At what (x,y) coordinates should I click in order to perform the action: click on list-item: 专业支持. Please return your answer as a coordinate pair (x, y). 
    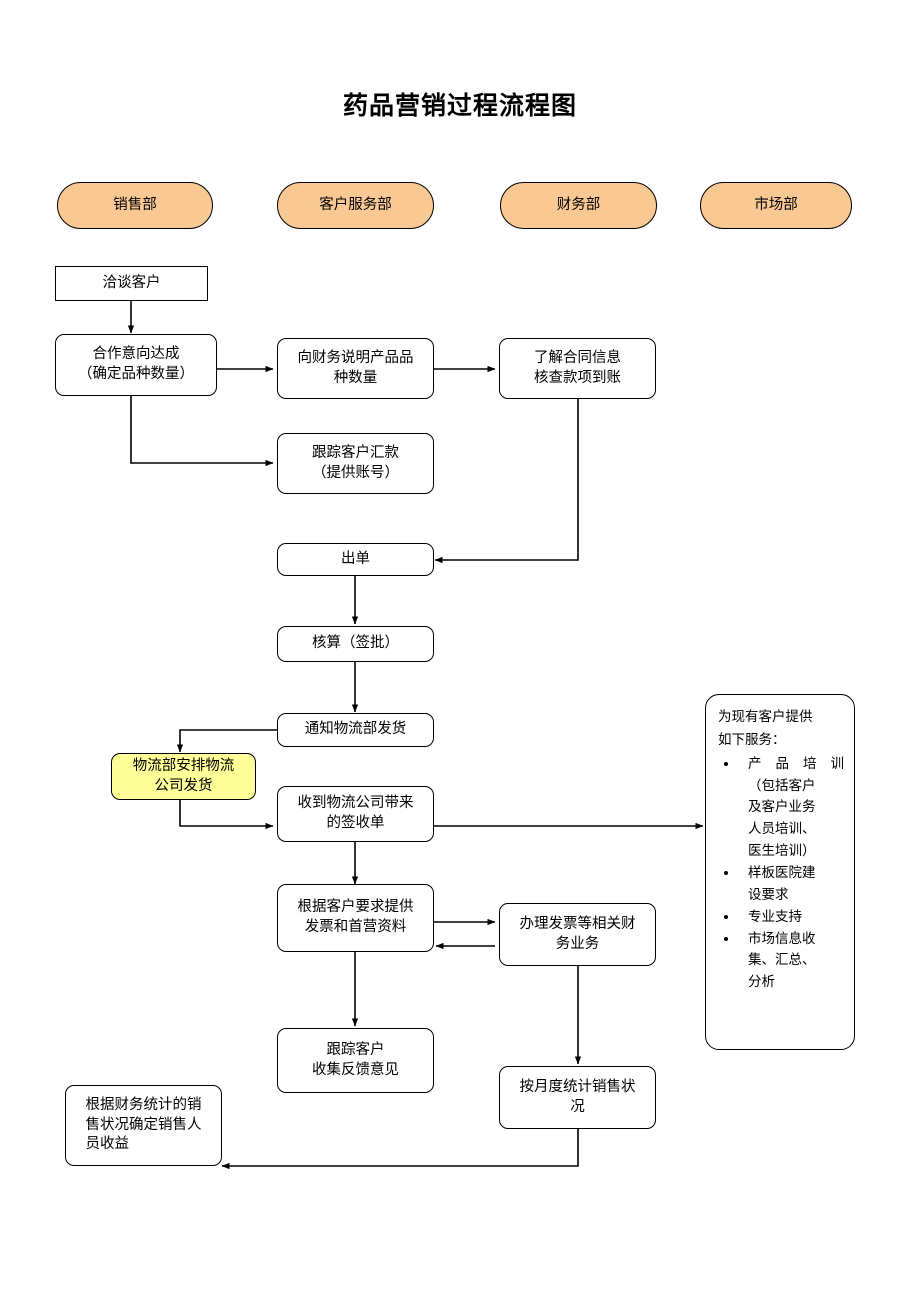
    Looking at the image, I should click on (781, 918).